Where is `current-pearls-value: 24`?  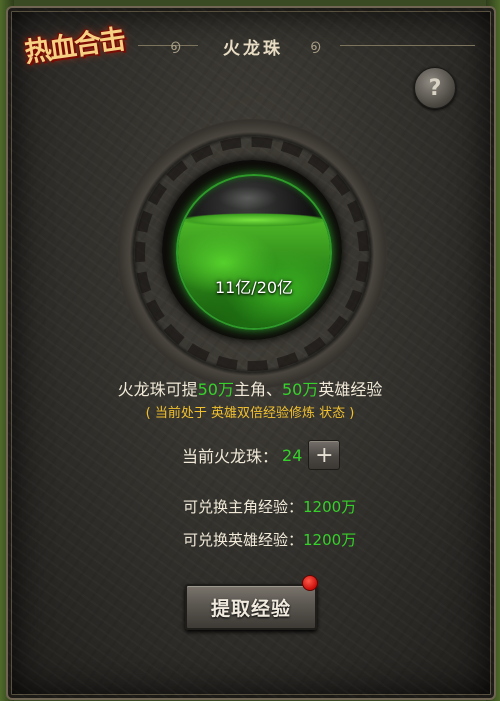
current-pearls-value: 24 is located at coordinates (292, 455).